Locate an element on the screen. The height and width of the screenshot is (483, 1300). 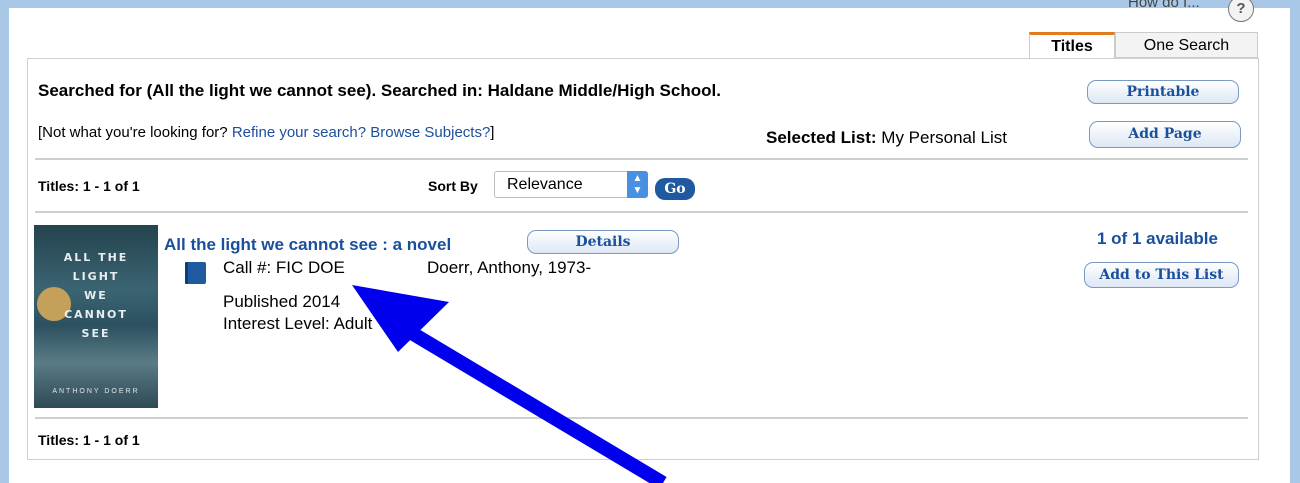
annotation-arrow is located at coordinates (509, 384).